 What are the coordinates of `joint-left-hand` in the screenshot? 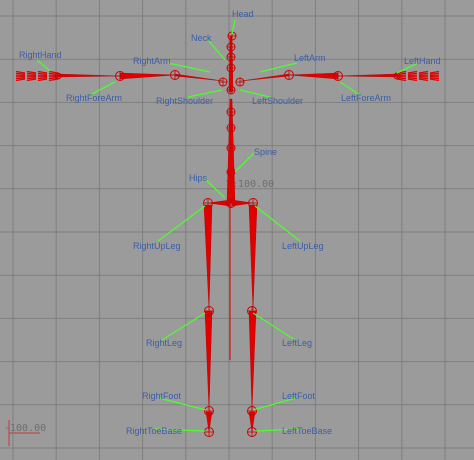 It's located at (397, 76).